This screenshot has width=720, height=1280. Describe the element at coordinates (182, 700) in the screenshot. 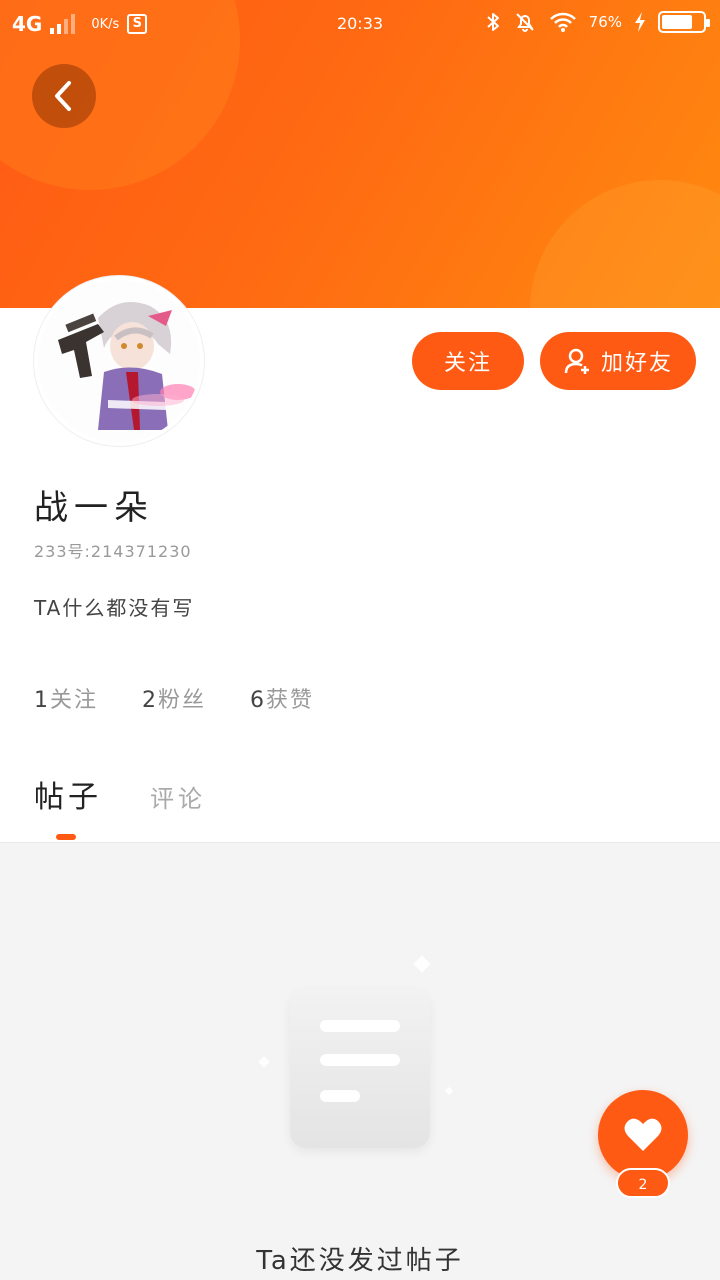

I see `stat-label: 粉丝` at that location.